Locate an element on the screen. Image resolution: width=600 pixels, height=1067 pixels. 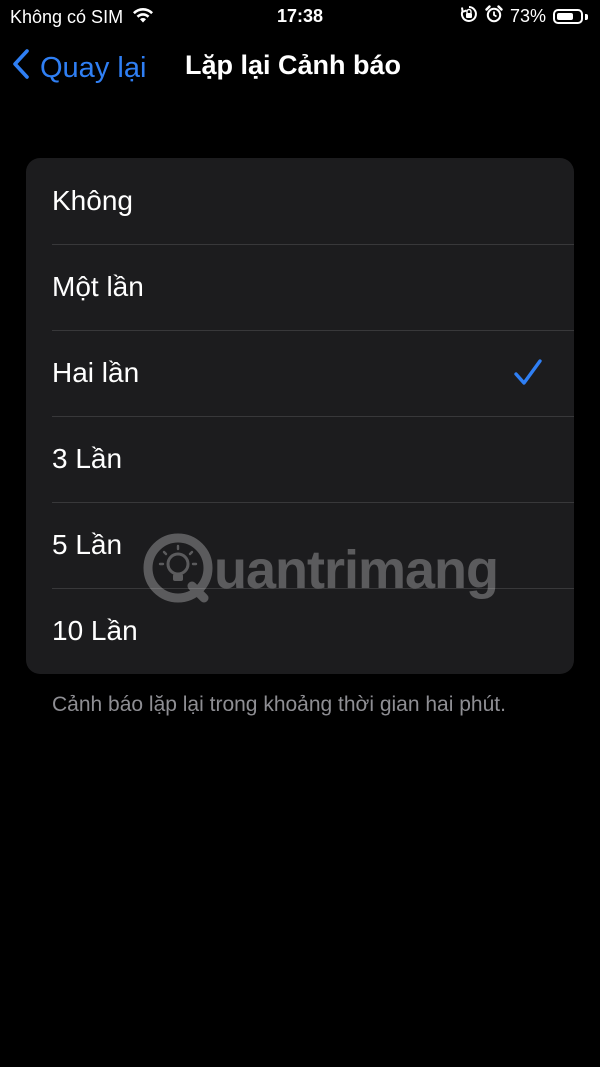
option-row-5-times: 5 Lần is located at coordinates (300, 545).